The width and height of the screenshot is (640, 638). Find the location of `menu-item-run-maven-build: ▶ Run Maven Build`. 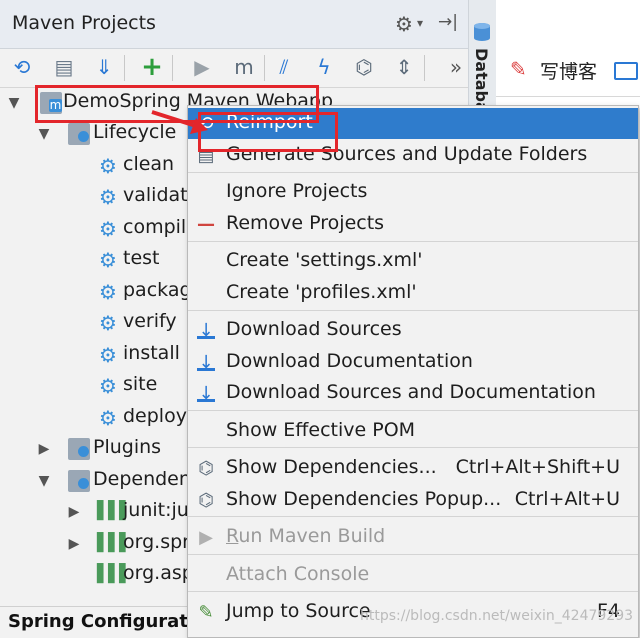

menu-item-run-maven-build: ▶ Run Maven Build is located at coordinates (413, 537).